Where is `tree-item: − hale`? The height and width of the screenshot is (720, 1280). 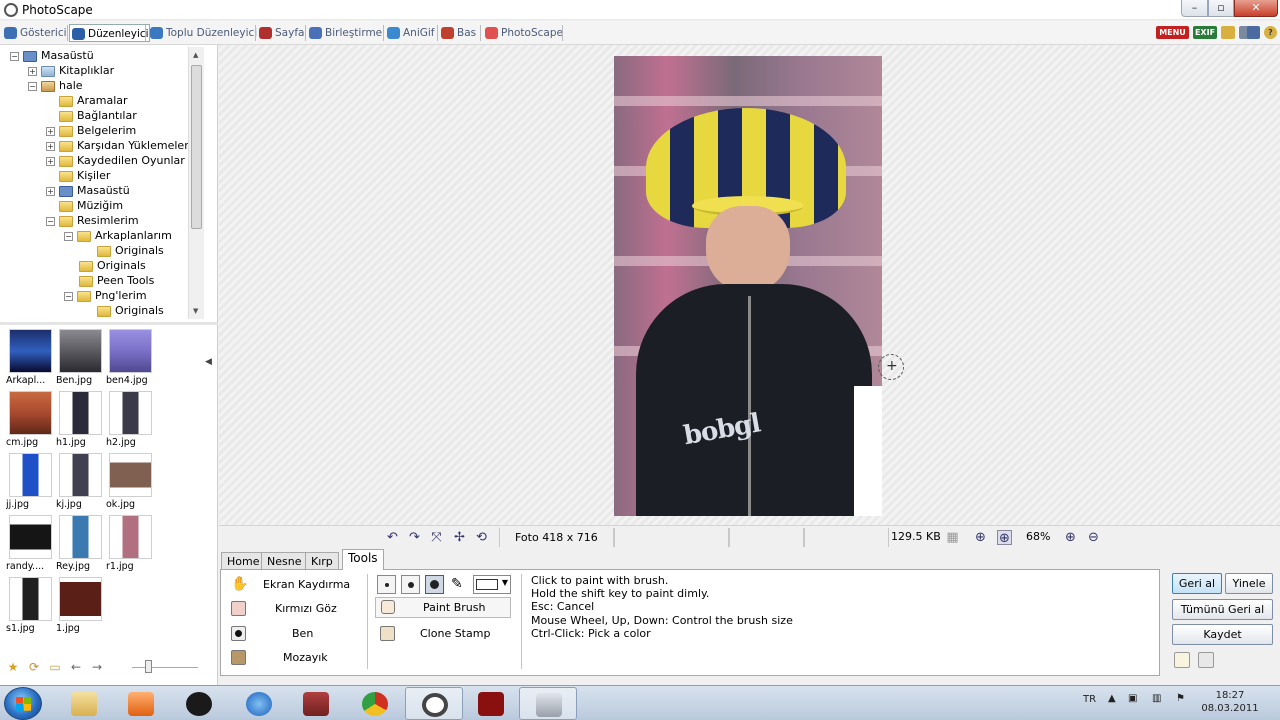 tree-item: − hale is located at coordinates (55, 85).